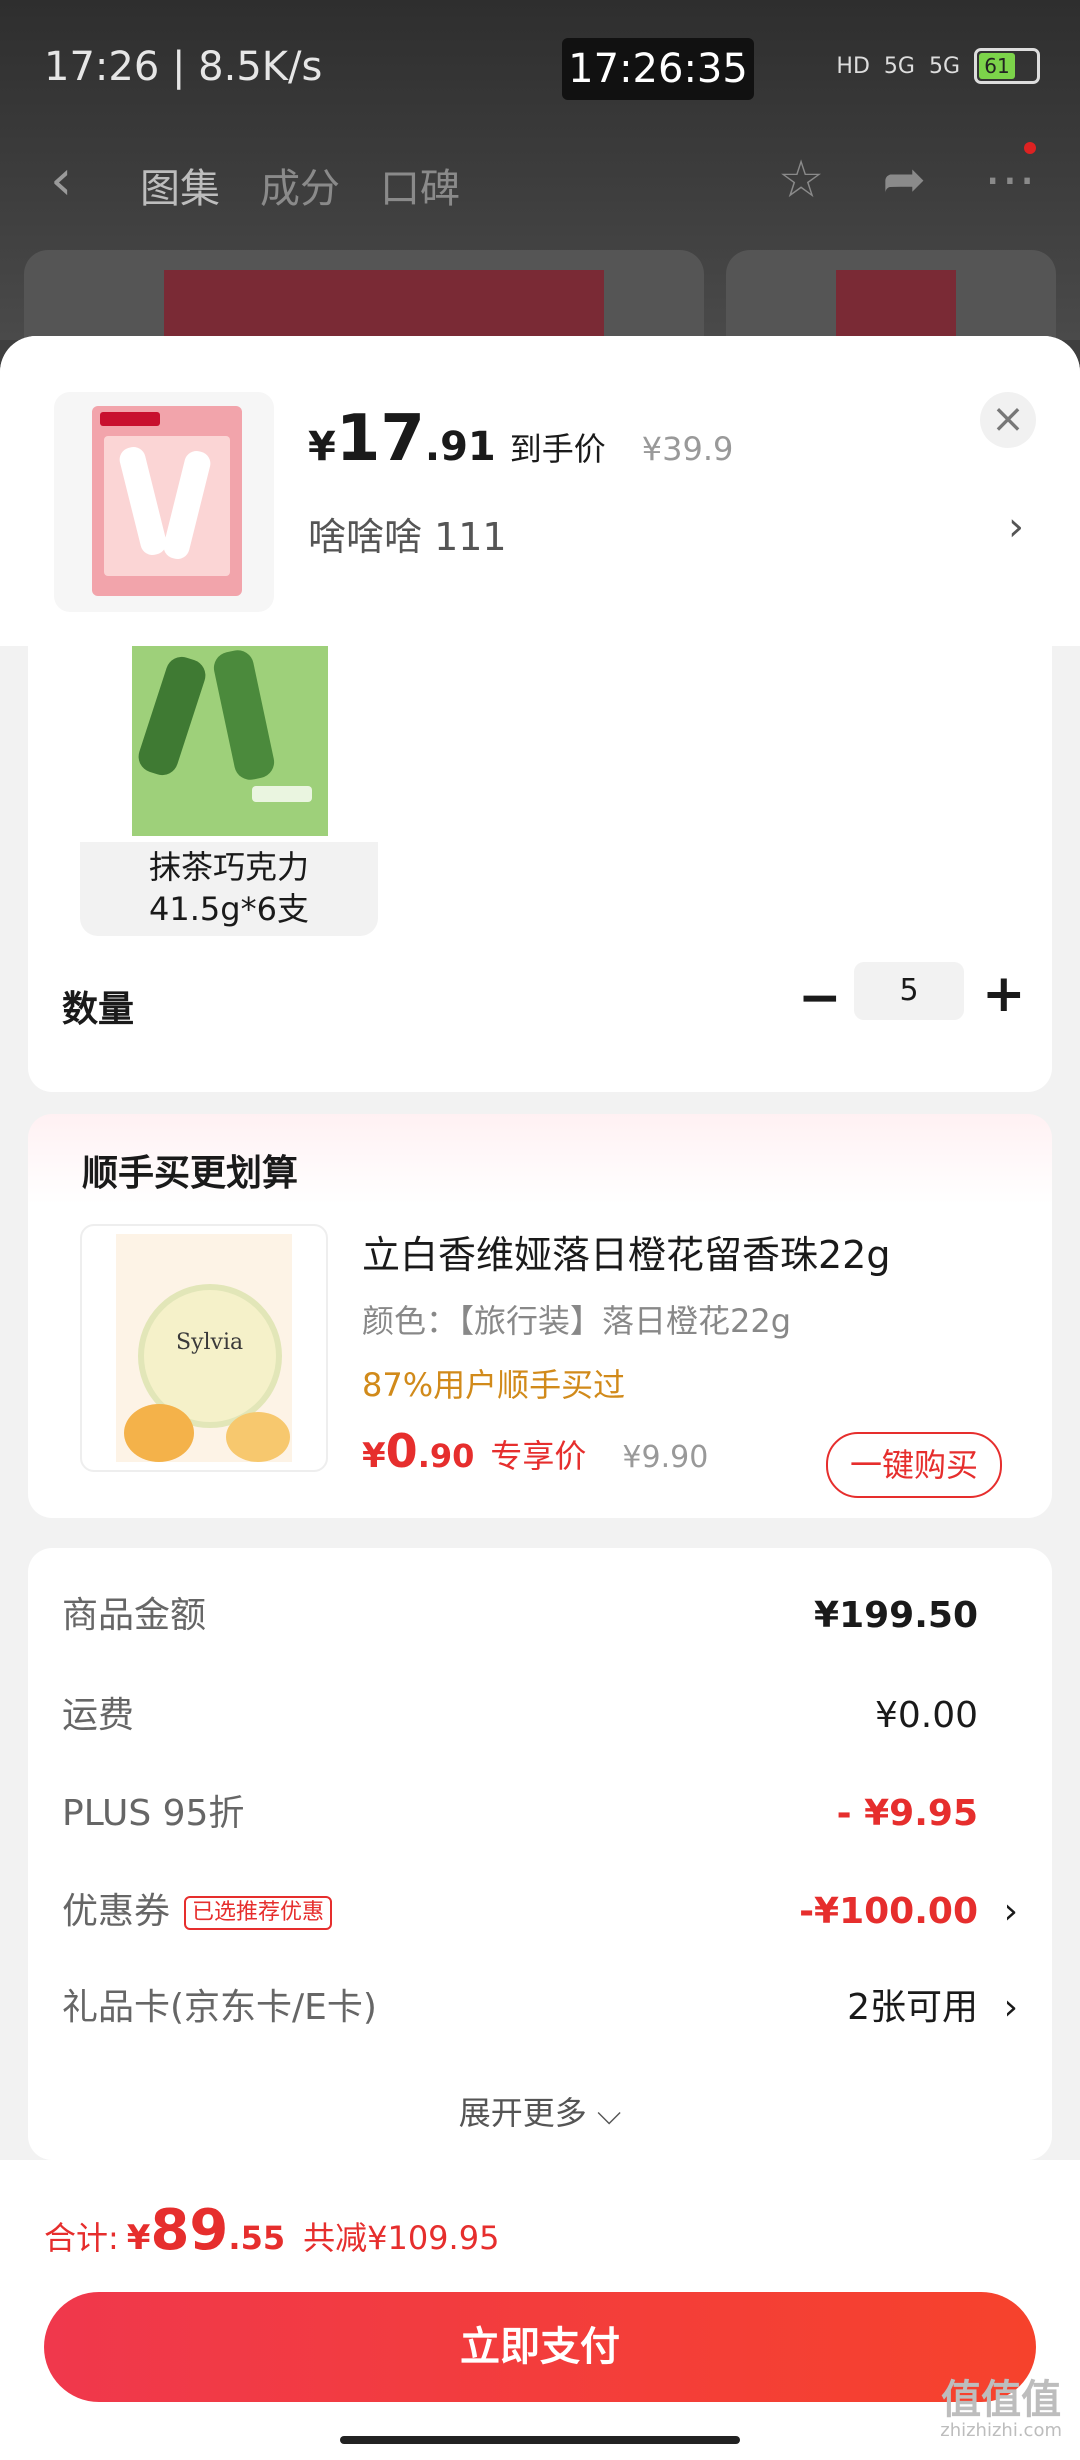 The image size is (1080, 2460). Describe the element at coordinates (494, 1385) in the screenshot. I see `upsell-stat: 87%用户顺手买过` at that location.